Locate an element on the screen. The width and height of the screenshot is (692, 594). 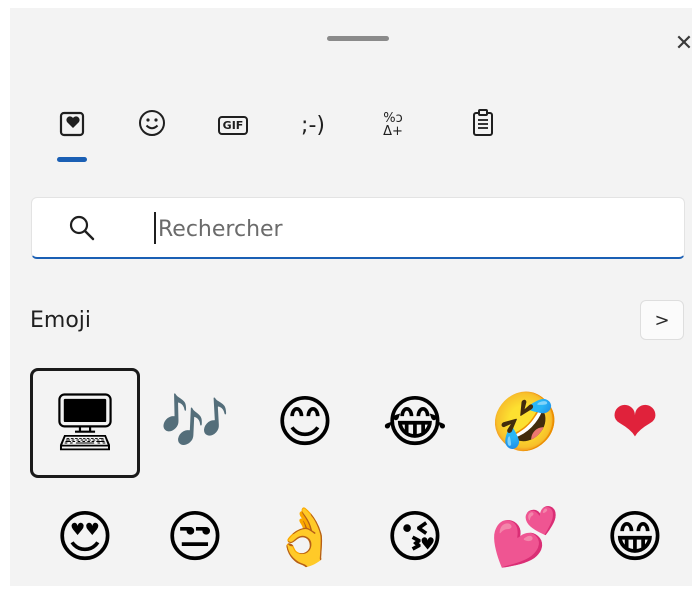
emoji-cell: 😍 is located at coordinates (85, 538).